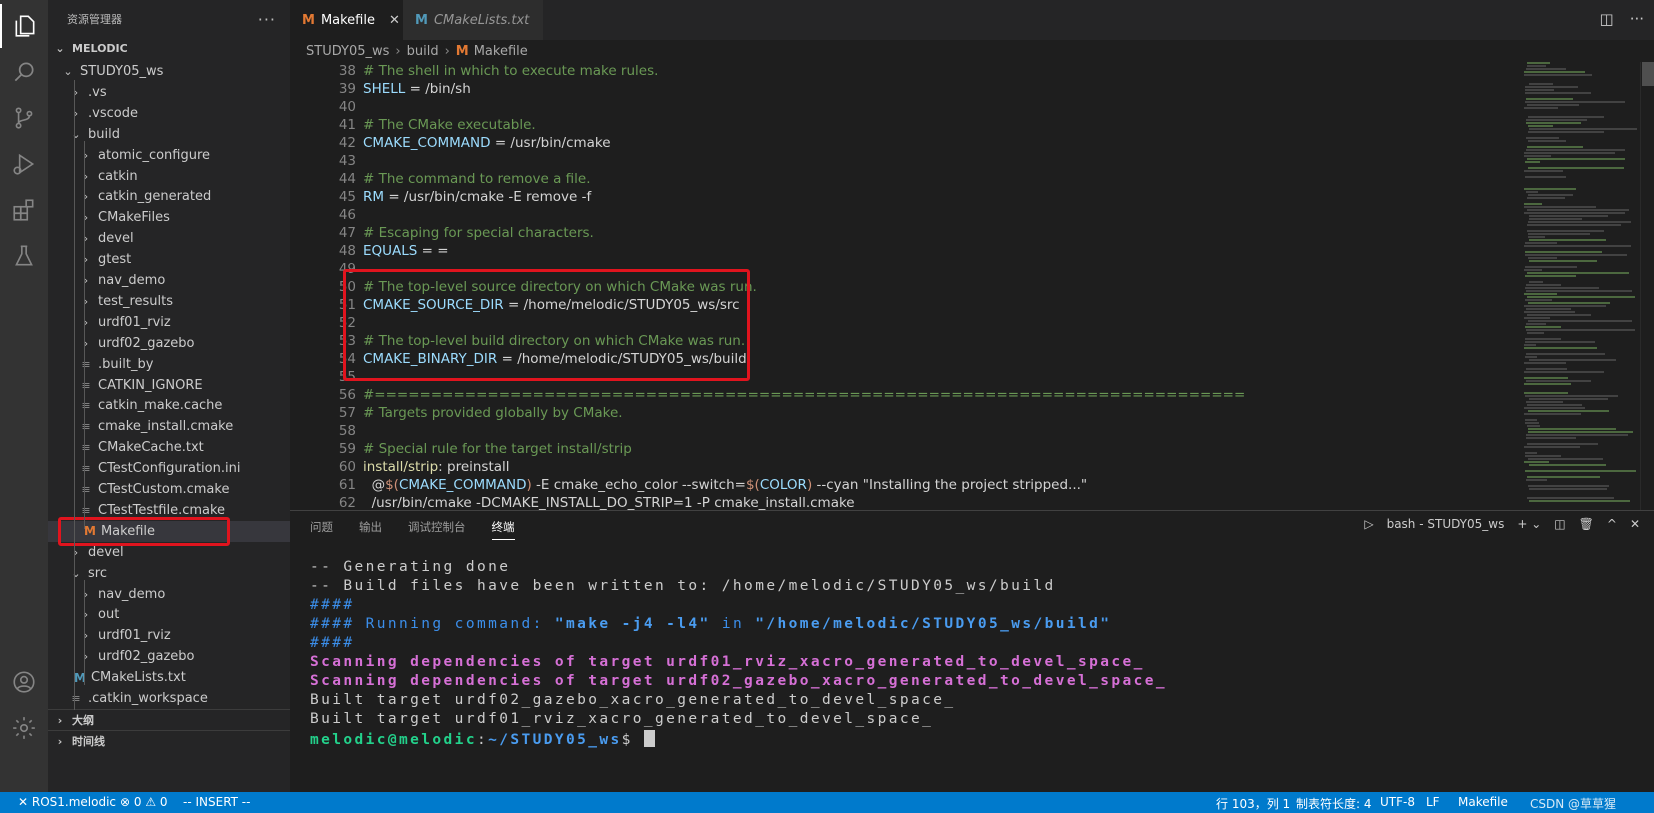 The image size is (1654, 813). What do you see at coordinates (473, 20) in the screenshot?
I see `tab-cmakelists: M CMakeLists.txt` at bounding box center [473, 20].